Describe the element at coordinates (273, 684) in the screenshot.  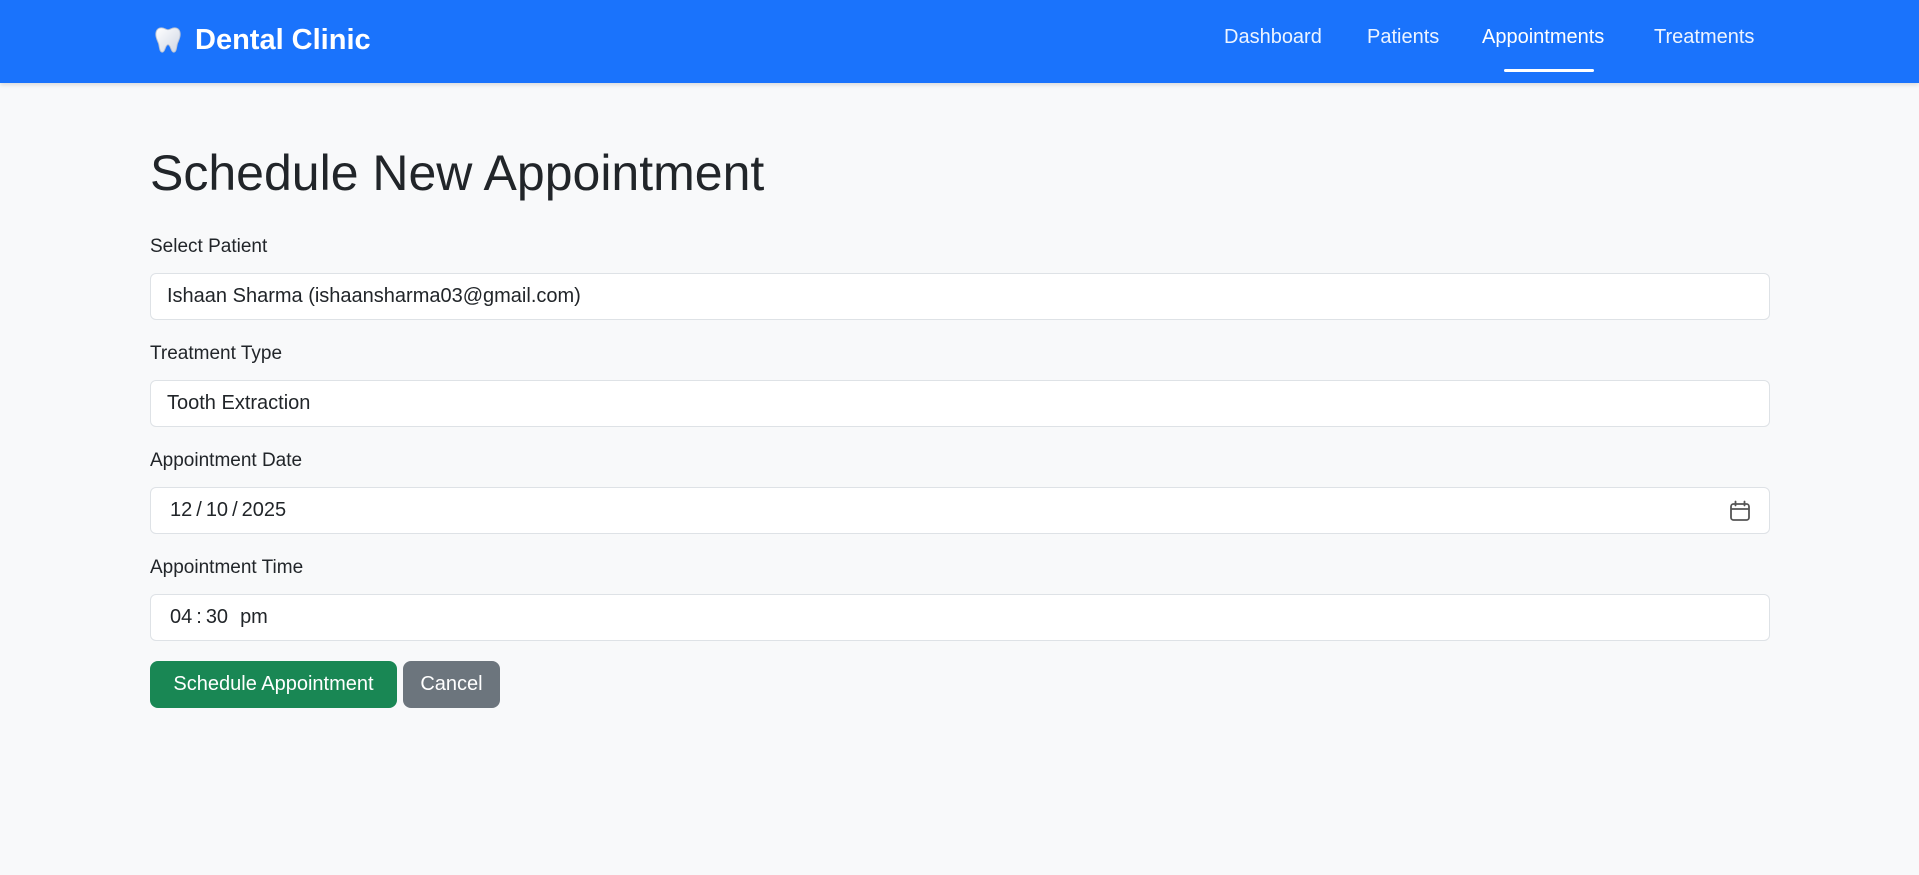
I see `schedule-appointment-button: Schedule Appointment` at that location.